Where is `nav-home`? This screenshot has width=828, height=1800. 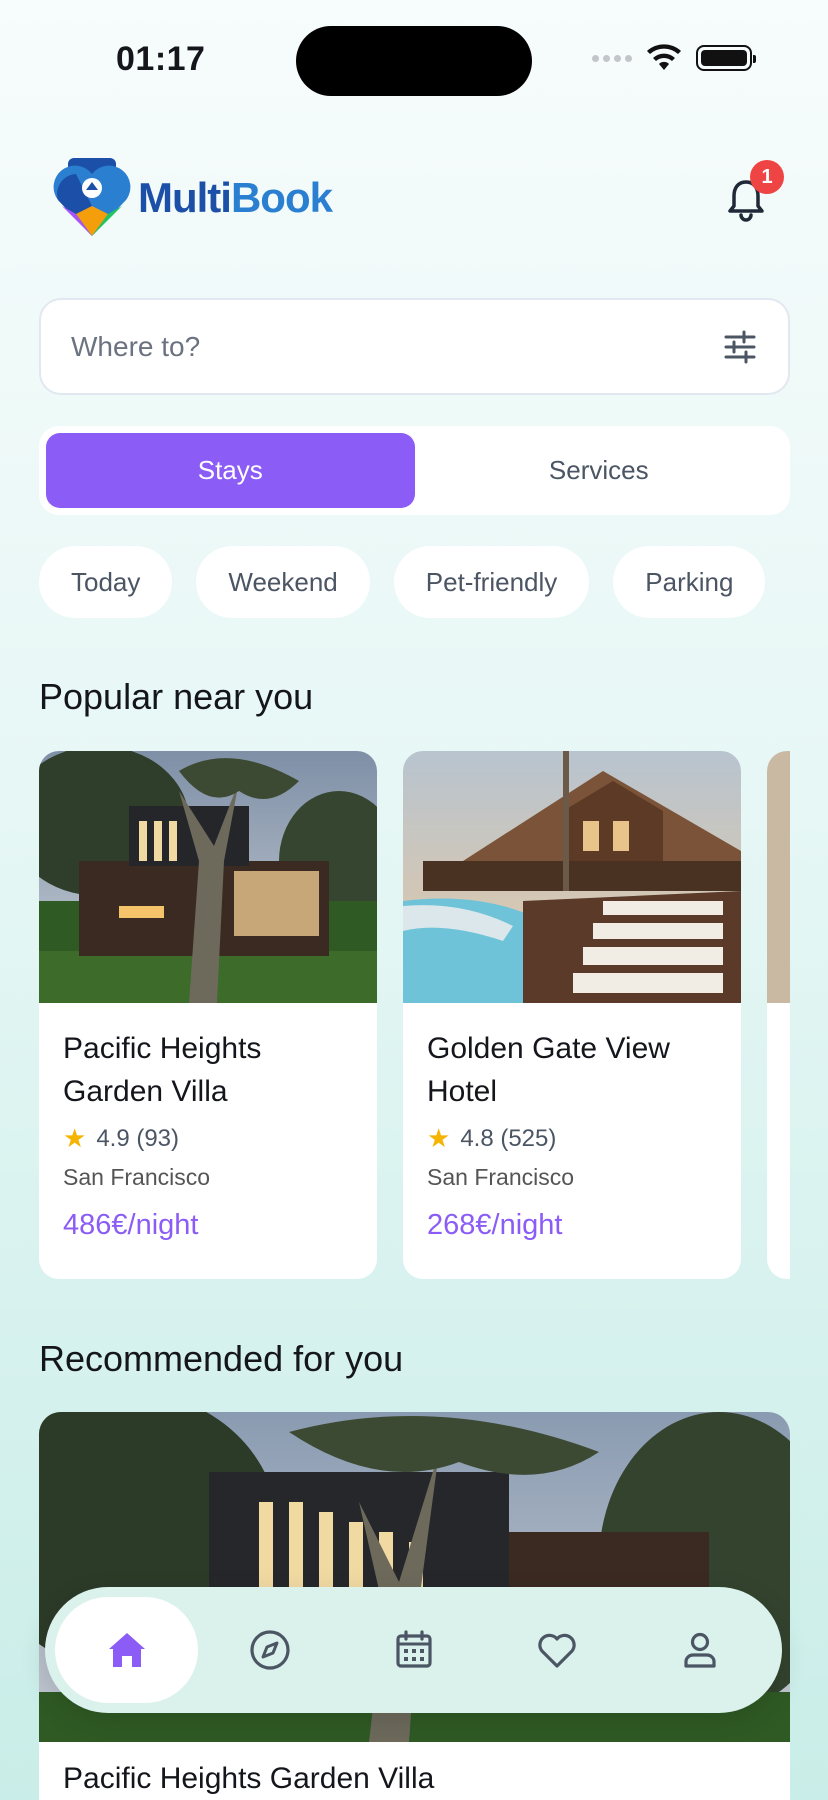 nav-home is located at coordinates (127, 1650).